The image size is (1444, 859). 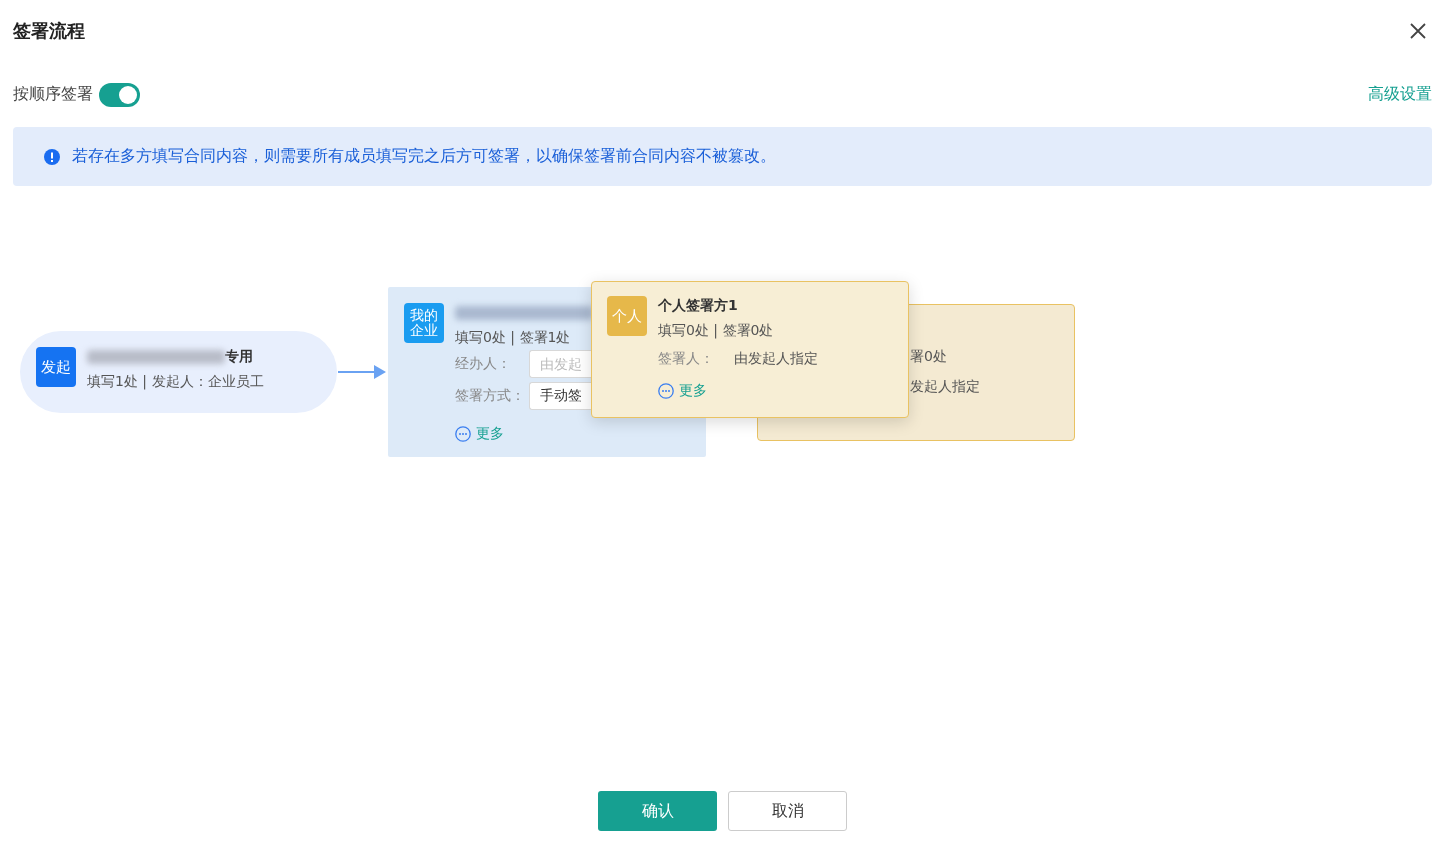 I want to click on signer-summary: 填写0处 | 签署1处, so click(x=513, y=338).